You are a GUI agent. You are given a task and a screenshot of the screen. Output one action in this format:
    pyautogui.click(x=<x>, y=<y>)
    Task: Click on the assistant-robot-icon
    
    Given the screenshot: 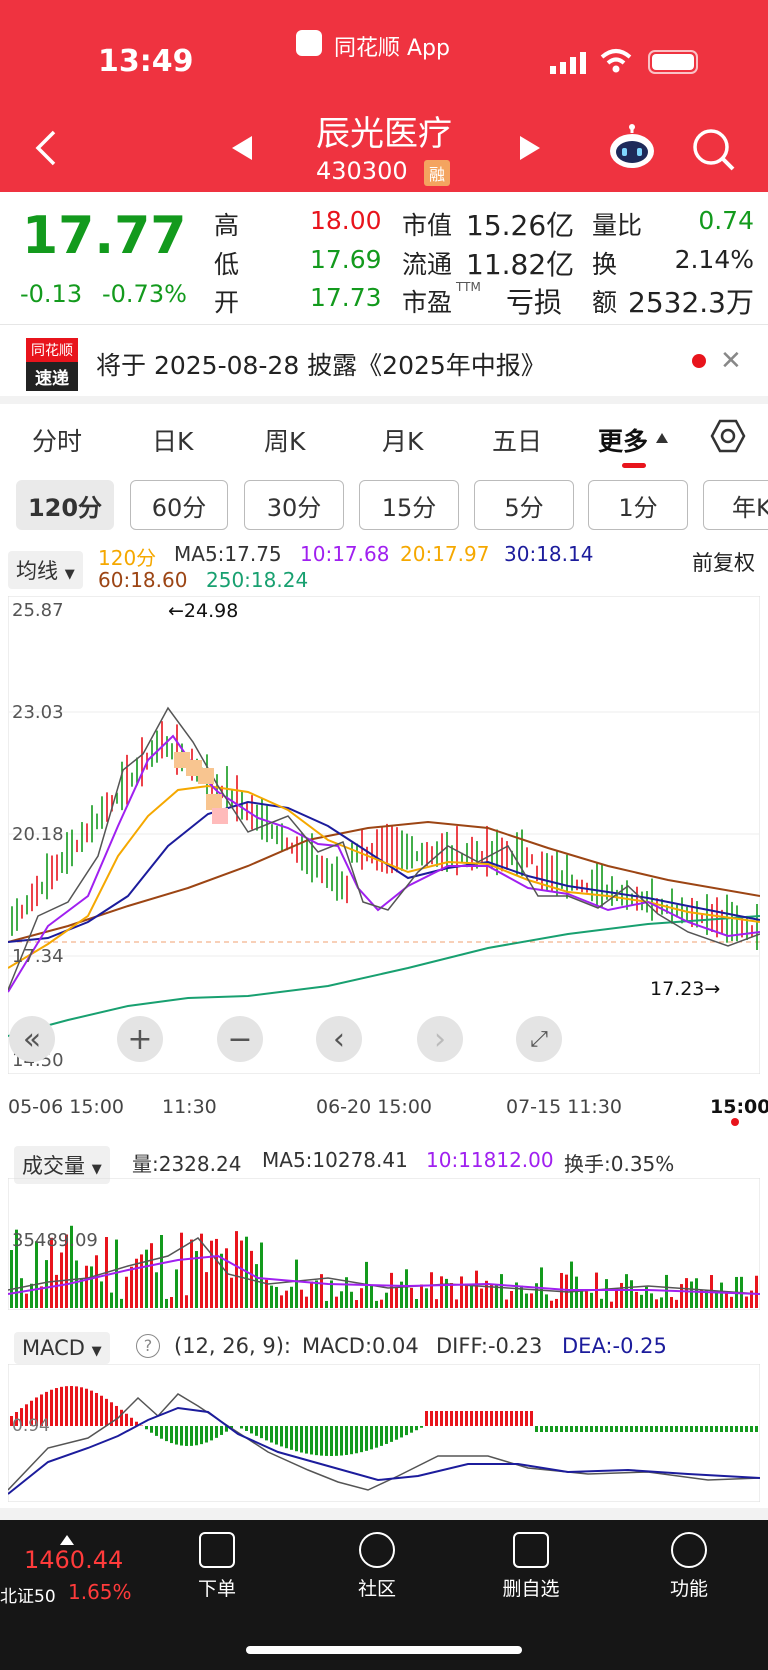 What is the action you would take?
    pyautogui.click(x=632, y=149)
    